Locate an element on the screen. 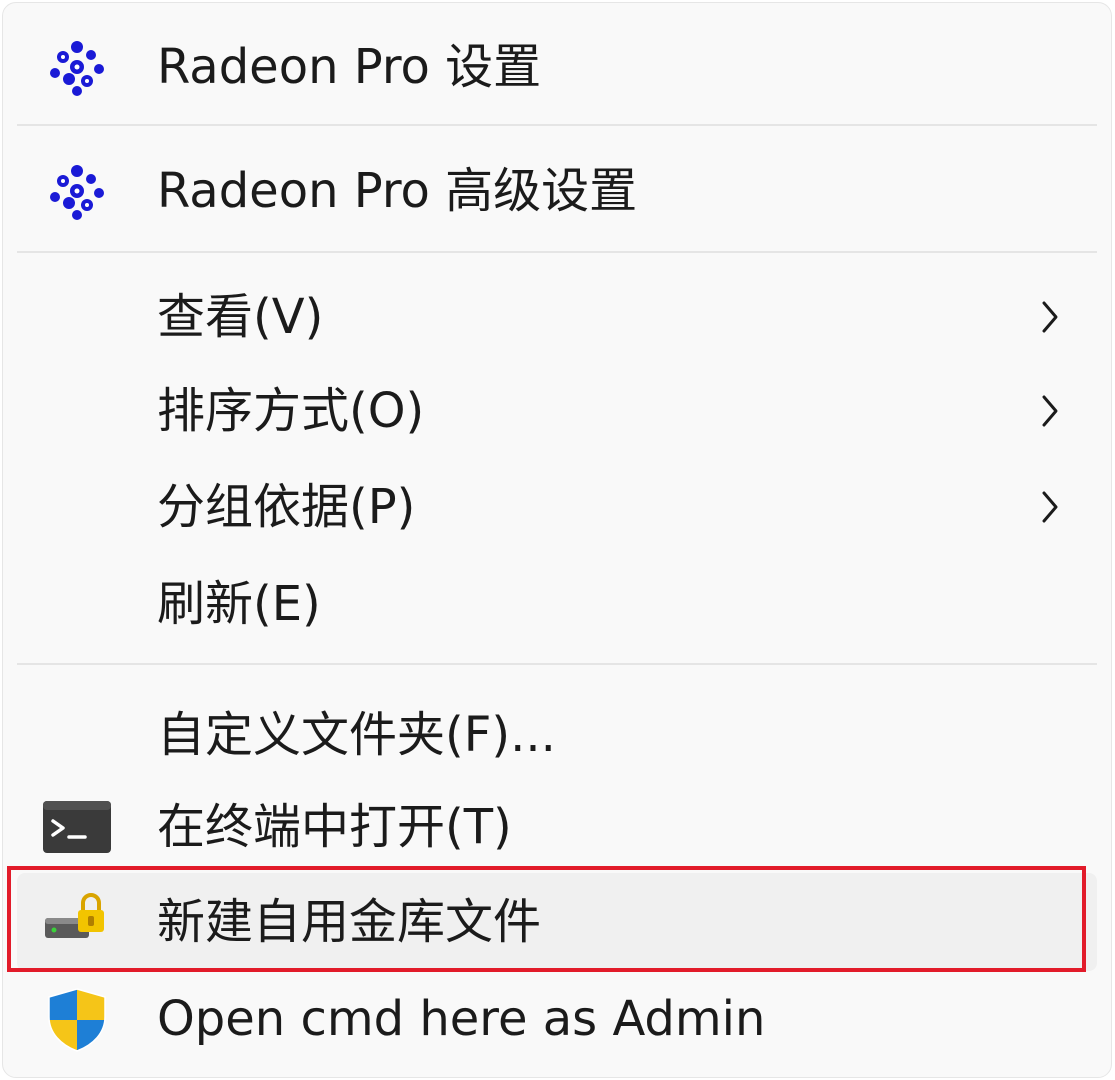  menu-item-open-in-terminal: 在终端中打开(T) is located at coordinates (557, 827).